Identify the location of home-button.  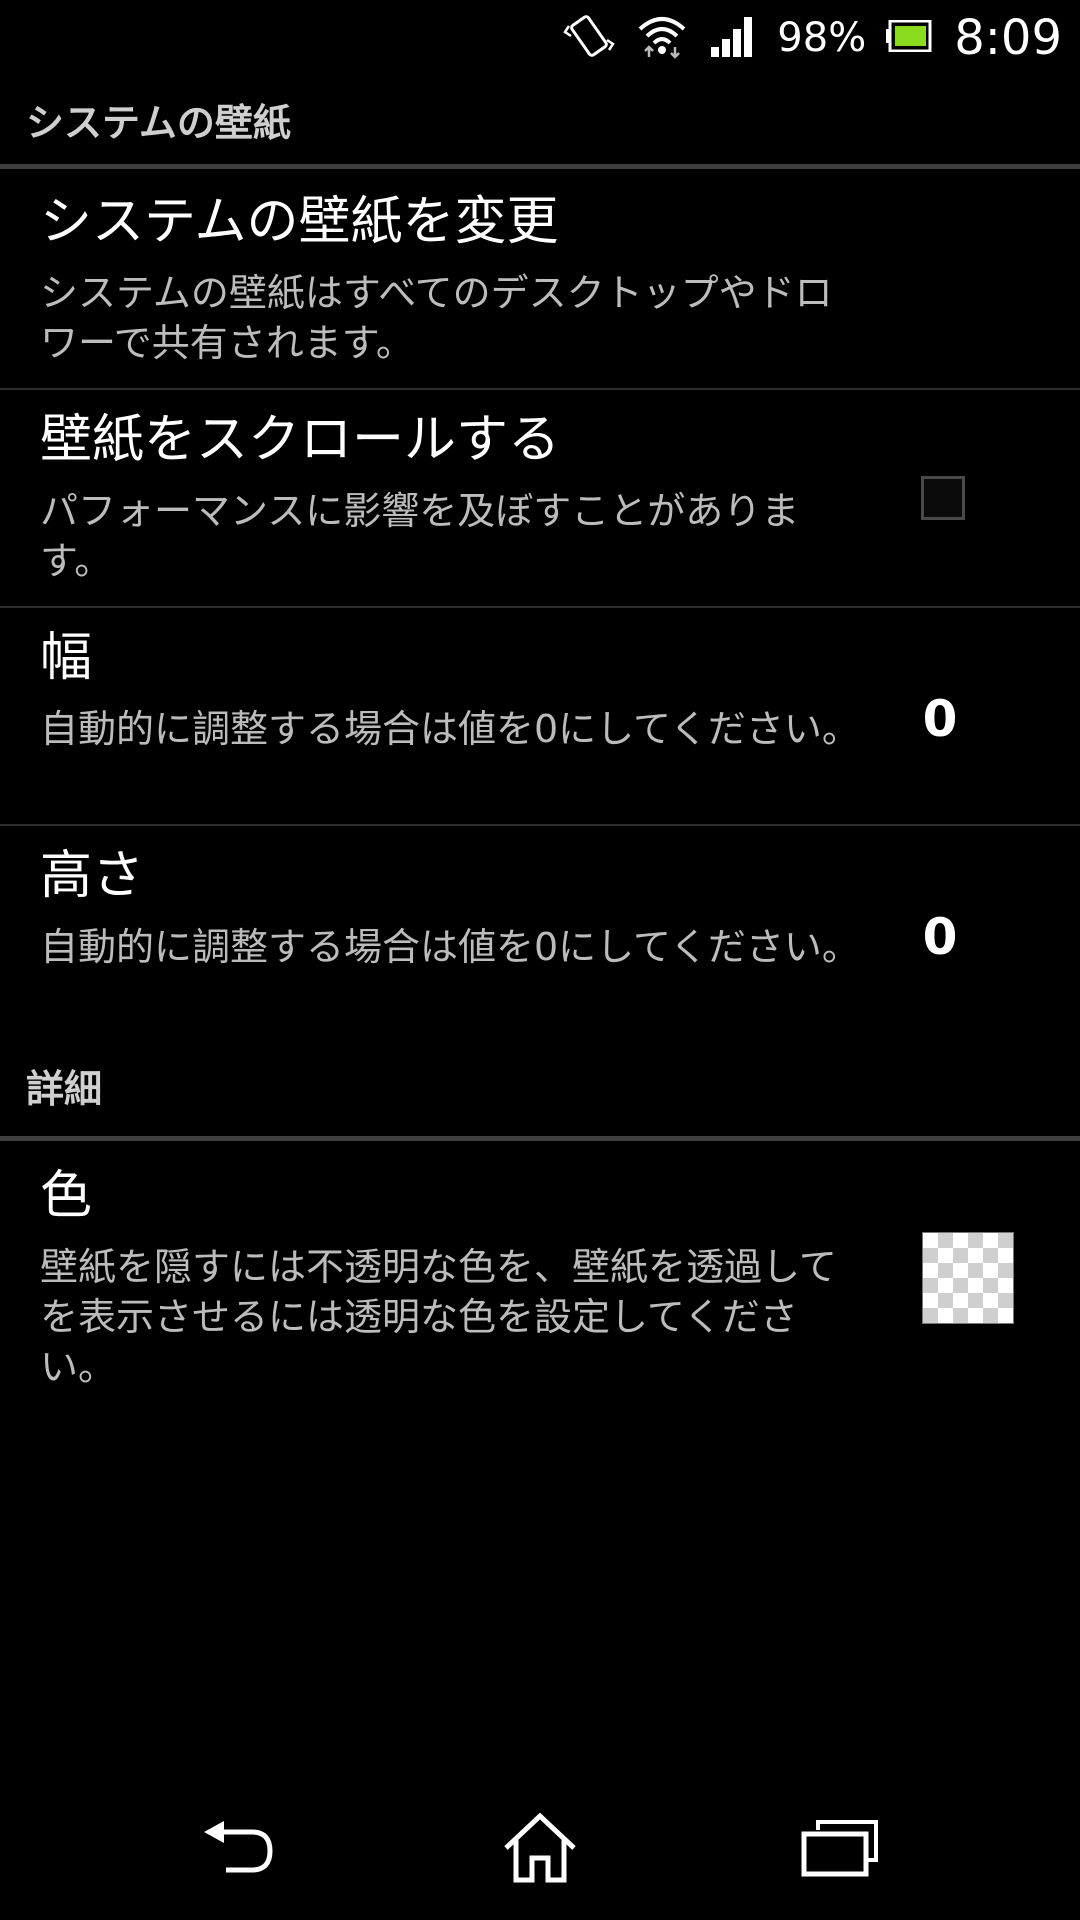
(540, 1850).